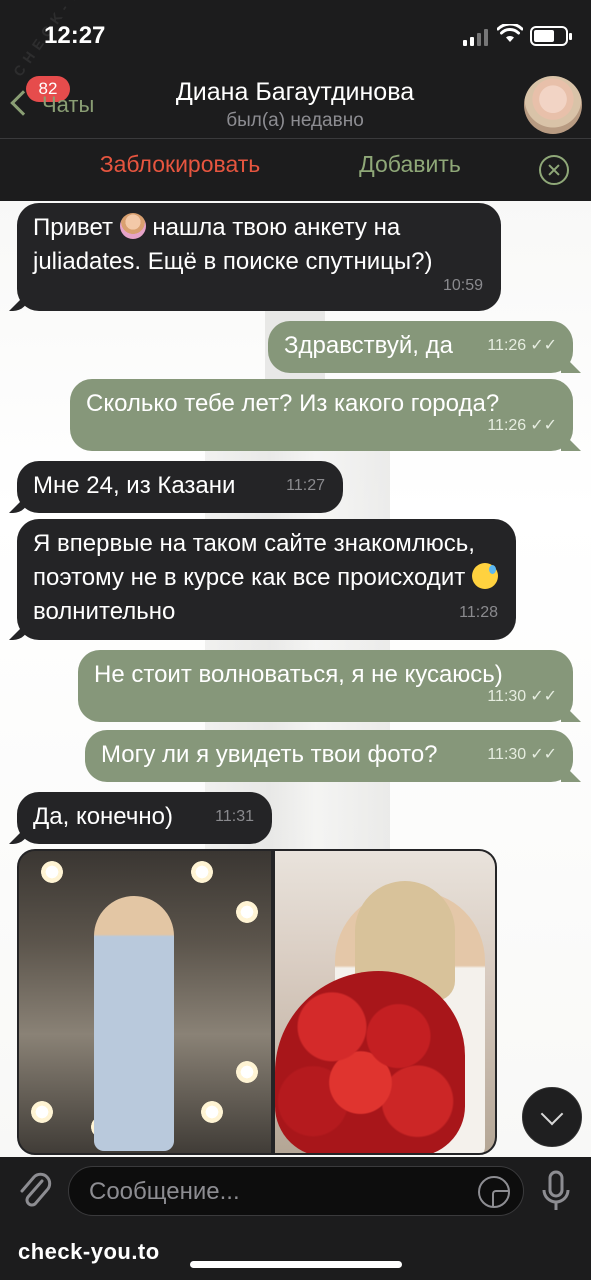 This screenshot has width=591, height=1280. What do you see at coordinates (132, 226) in the screenshot?
I see `emoji-woman-icon` at bounding box center [132, 226].